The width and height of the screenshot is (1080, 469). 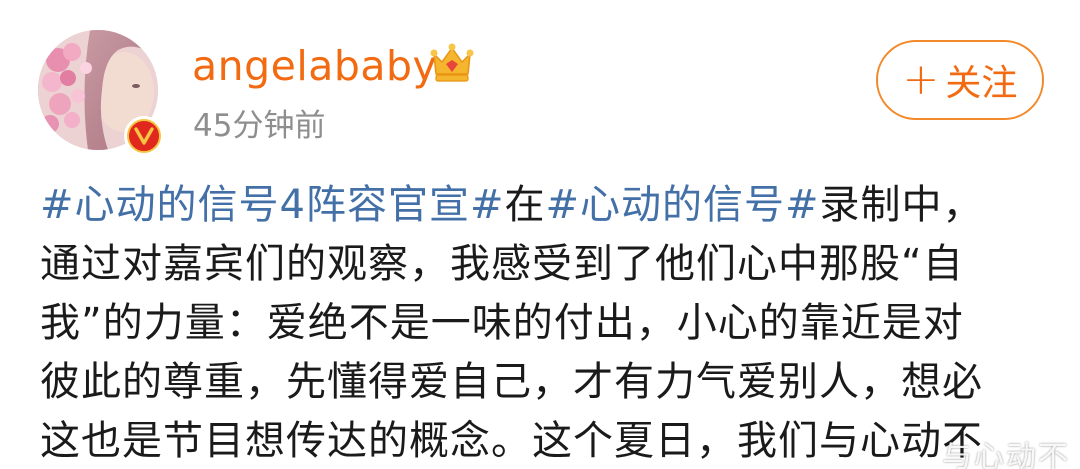 What do you see at coordinates (259, 126) in the screenshot?
I see `post-timestamp: 45分钟前` at bounding box center [259, 126].